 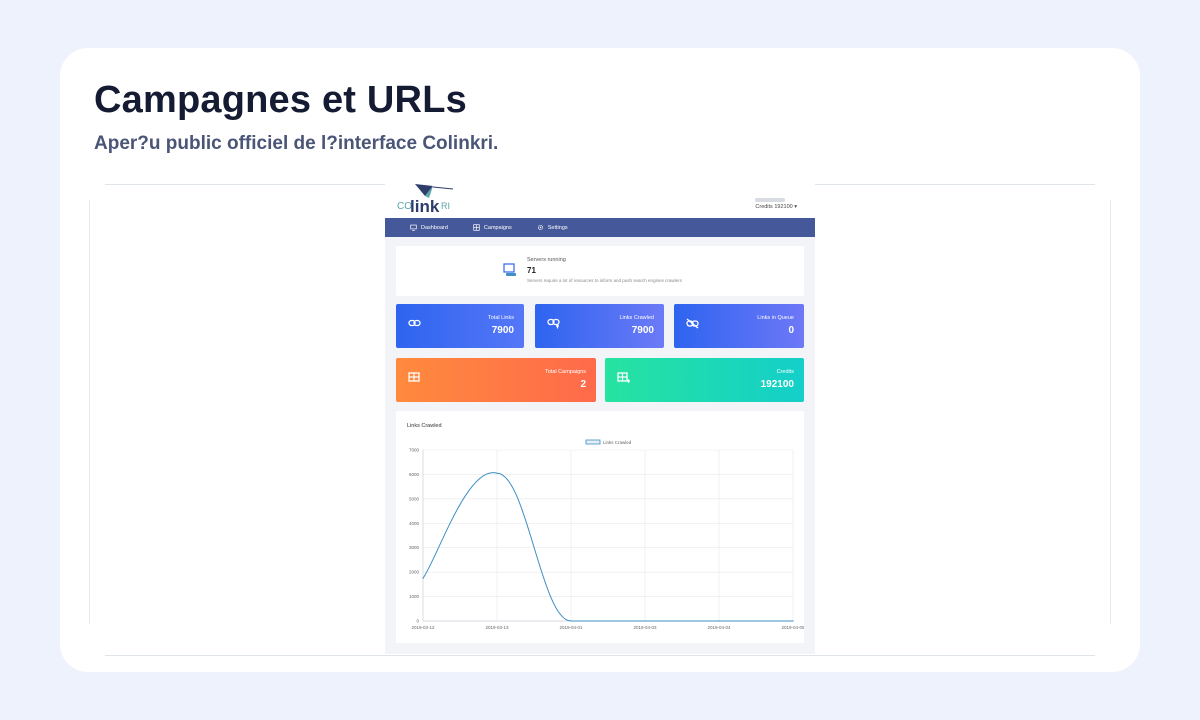 What do you see at coordinates (546, 260) in the screenshot?
I see `servers-label: Servers running` at bounding box center [546, 260].